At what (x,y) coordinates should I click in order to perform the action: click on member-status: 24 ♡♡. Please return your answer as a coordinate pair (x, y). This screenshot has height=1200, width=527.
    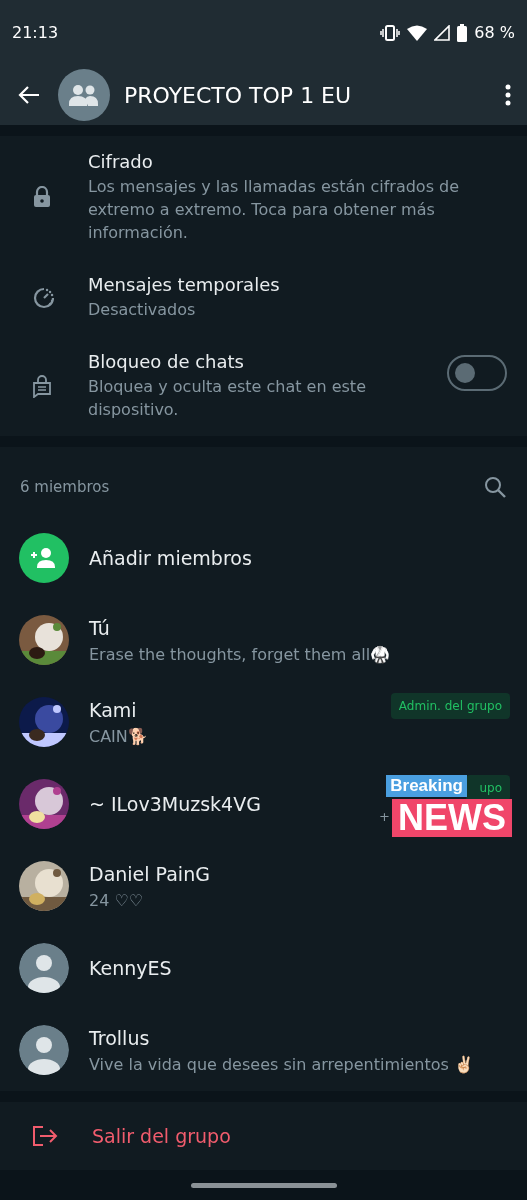
    Looking at the image, I should click on (117, 900).